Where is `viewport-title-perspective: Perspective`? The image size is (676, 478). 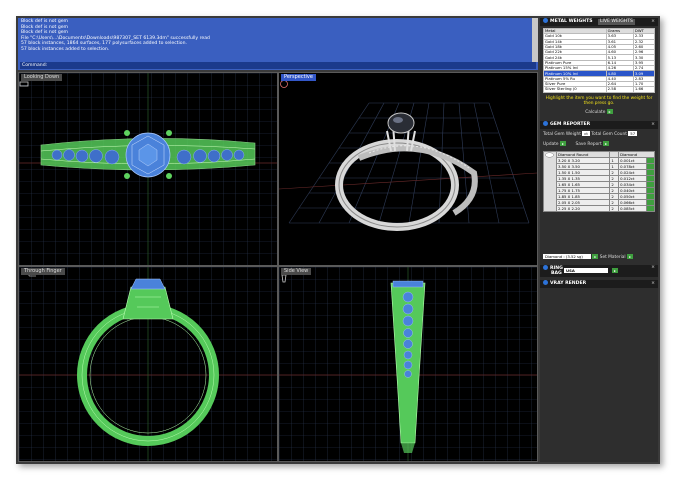 viewport-title-perspective: Perspective is located at coordinates (298, 77).